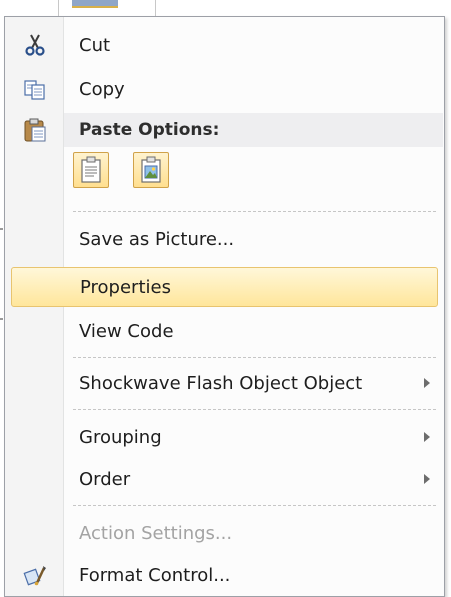  What do you see at coordinates (126, 331) in the screenshot?
I see `menu-item-label: View Code` at bounding box center [126, 331].